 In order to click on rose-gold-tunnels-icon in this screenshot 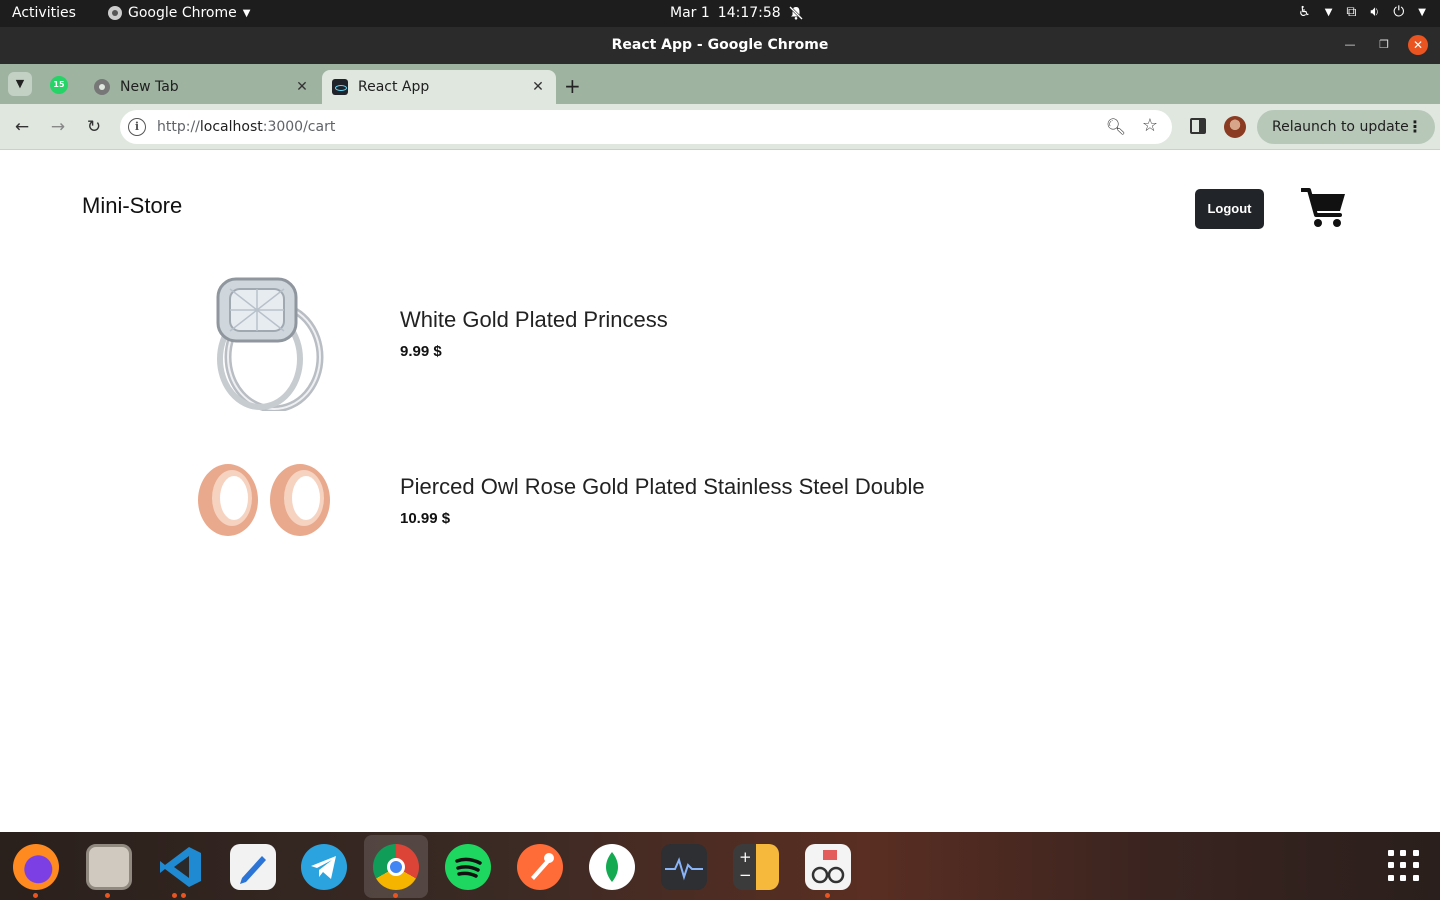, I will do `click(264, 500)`.